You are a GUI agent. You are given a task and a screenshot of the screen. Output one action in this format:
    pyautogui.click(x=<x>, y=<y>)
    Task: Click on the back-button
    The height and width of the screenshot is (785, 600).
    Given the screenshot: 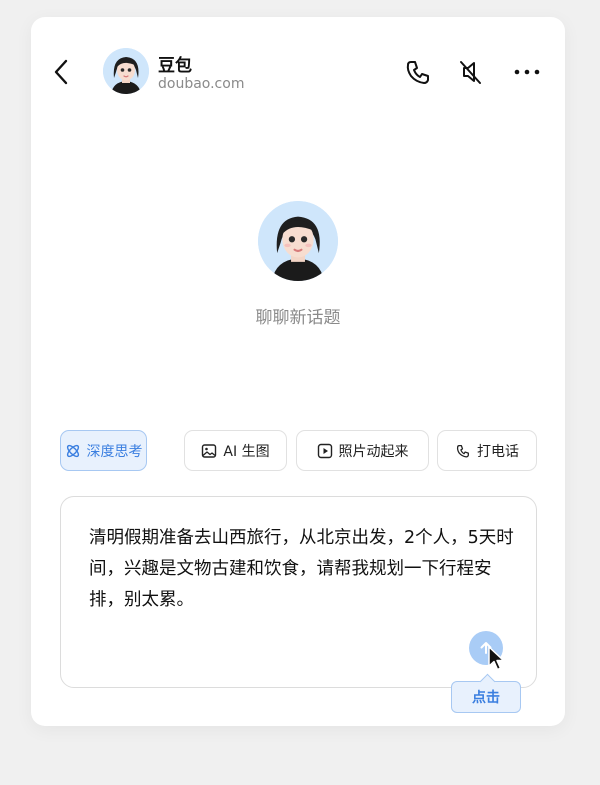 What is the action you would take?
    pyautogui.click(x=62, y=72)
    